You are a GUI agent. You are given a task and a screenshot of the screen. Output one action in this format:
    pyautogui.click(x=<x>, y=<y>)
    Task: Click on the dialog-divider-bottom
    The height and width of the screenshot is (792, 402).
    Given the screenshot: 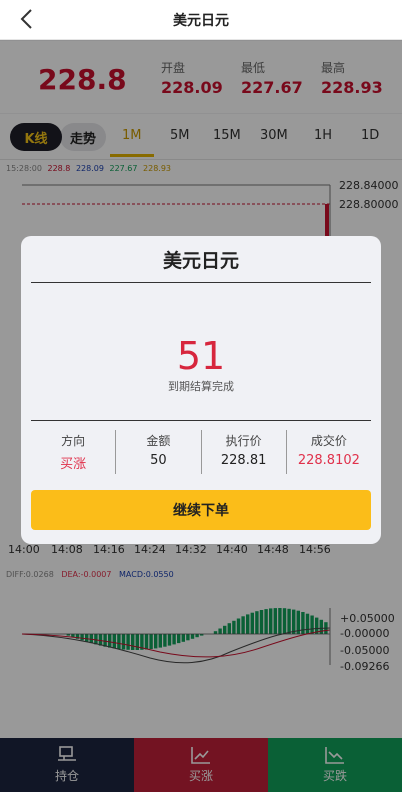 What is the action you would take?
    pyautogui.click(x=201, y=420)
    